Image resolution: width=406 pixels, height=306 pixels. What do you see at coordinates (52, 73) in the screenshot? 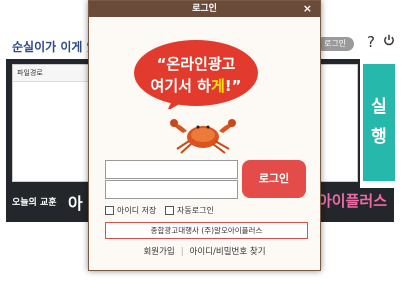
I see `file-path-header: 파일경로` at bounding box center [52, 73].